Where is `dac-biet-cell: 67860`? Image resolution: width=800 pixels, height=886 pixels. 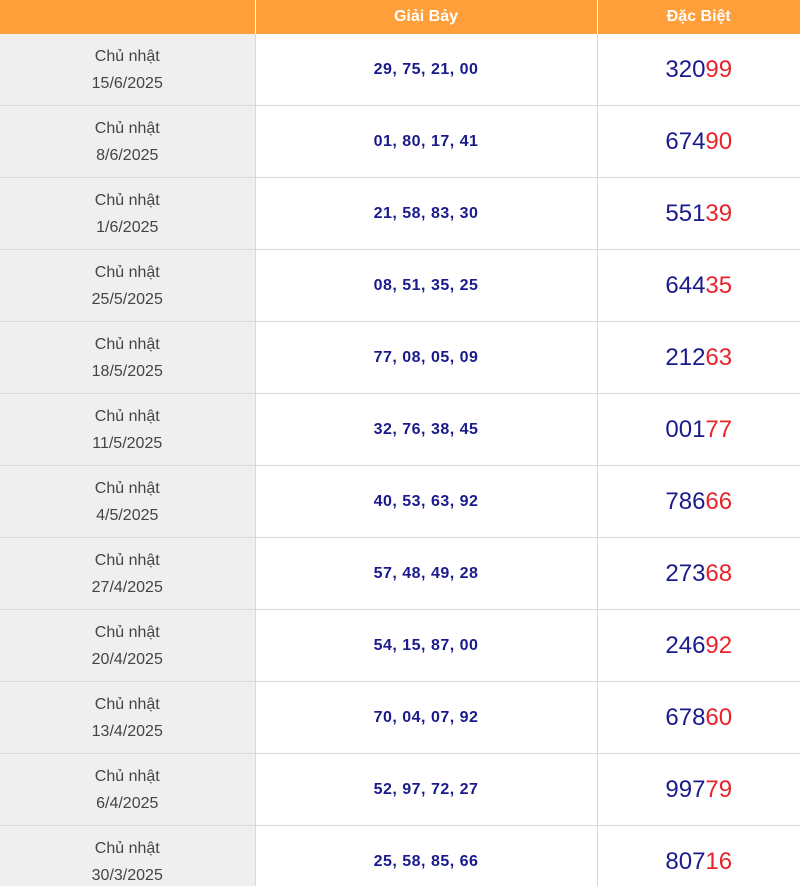
dac-biet-cell: 67860 is located at coordinates (698, 717).